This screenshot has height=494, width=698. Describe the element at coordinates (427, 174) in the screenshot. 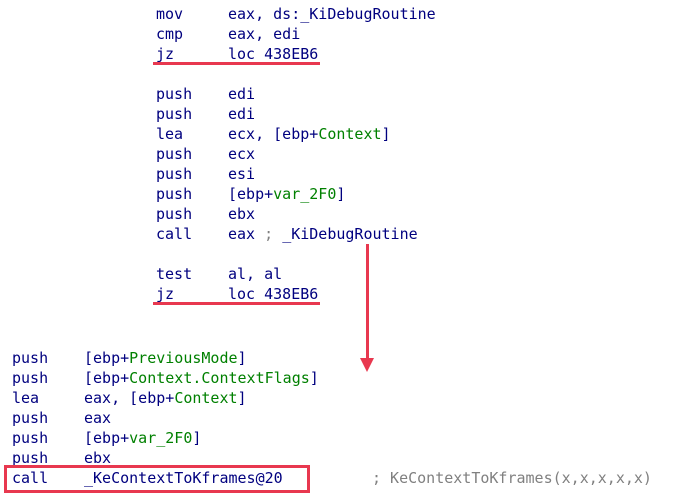

I see `code-line: push esi` at that location.